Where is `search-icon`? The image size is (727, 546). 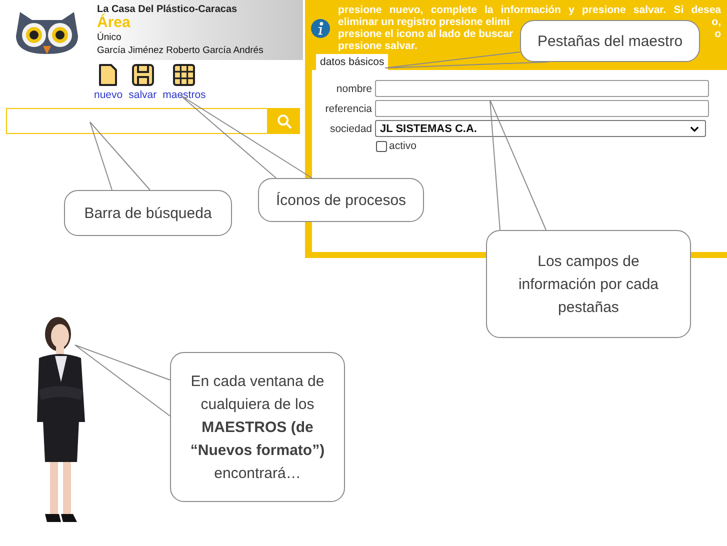
search-icon is located at coordinates (284, 121).